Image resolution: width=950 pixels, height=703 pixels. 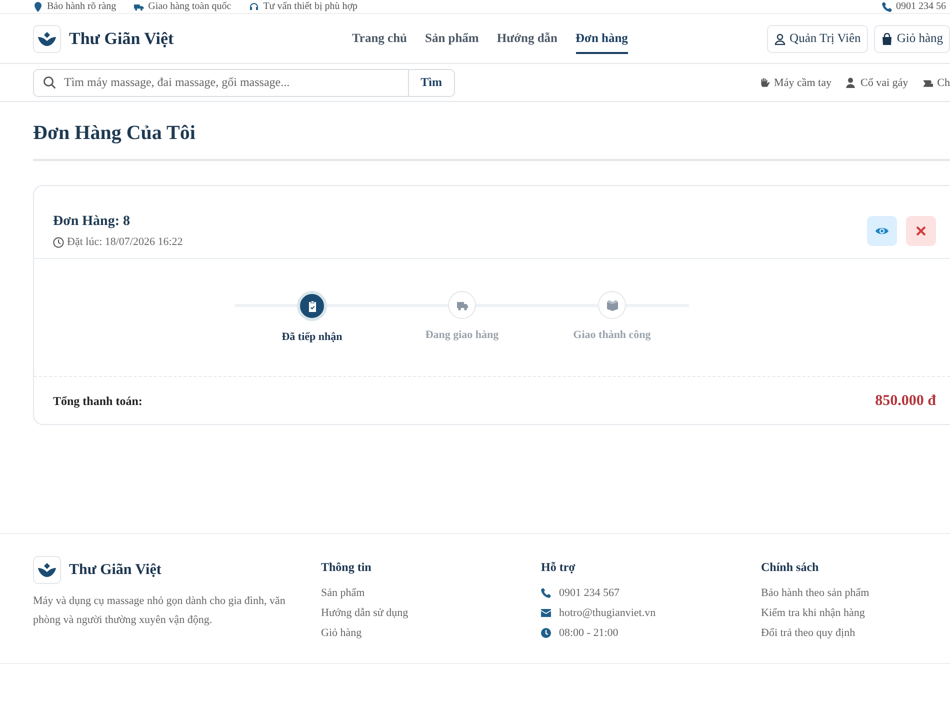 What do you see at coordinates (159, 611) in the screenshot?
I see `footer-description: Máy và dụng cụ massage nhỏ gọn dành cho gia đình, văn phòng và người thường xuyên vận động.` at bounding box center [159, 611].